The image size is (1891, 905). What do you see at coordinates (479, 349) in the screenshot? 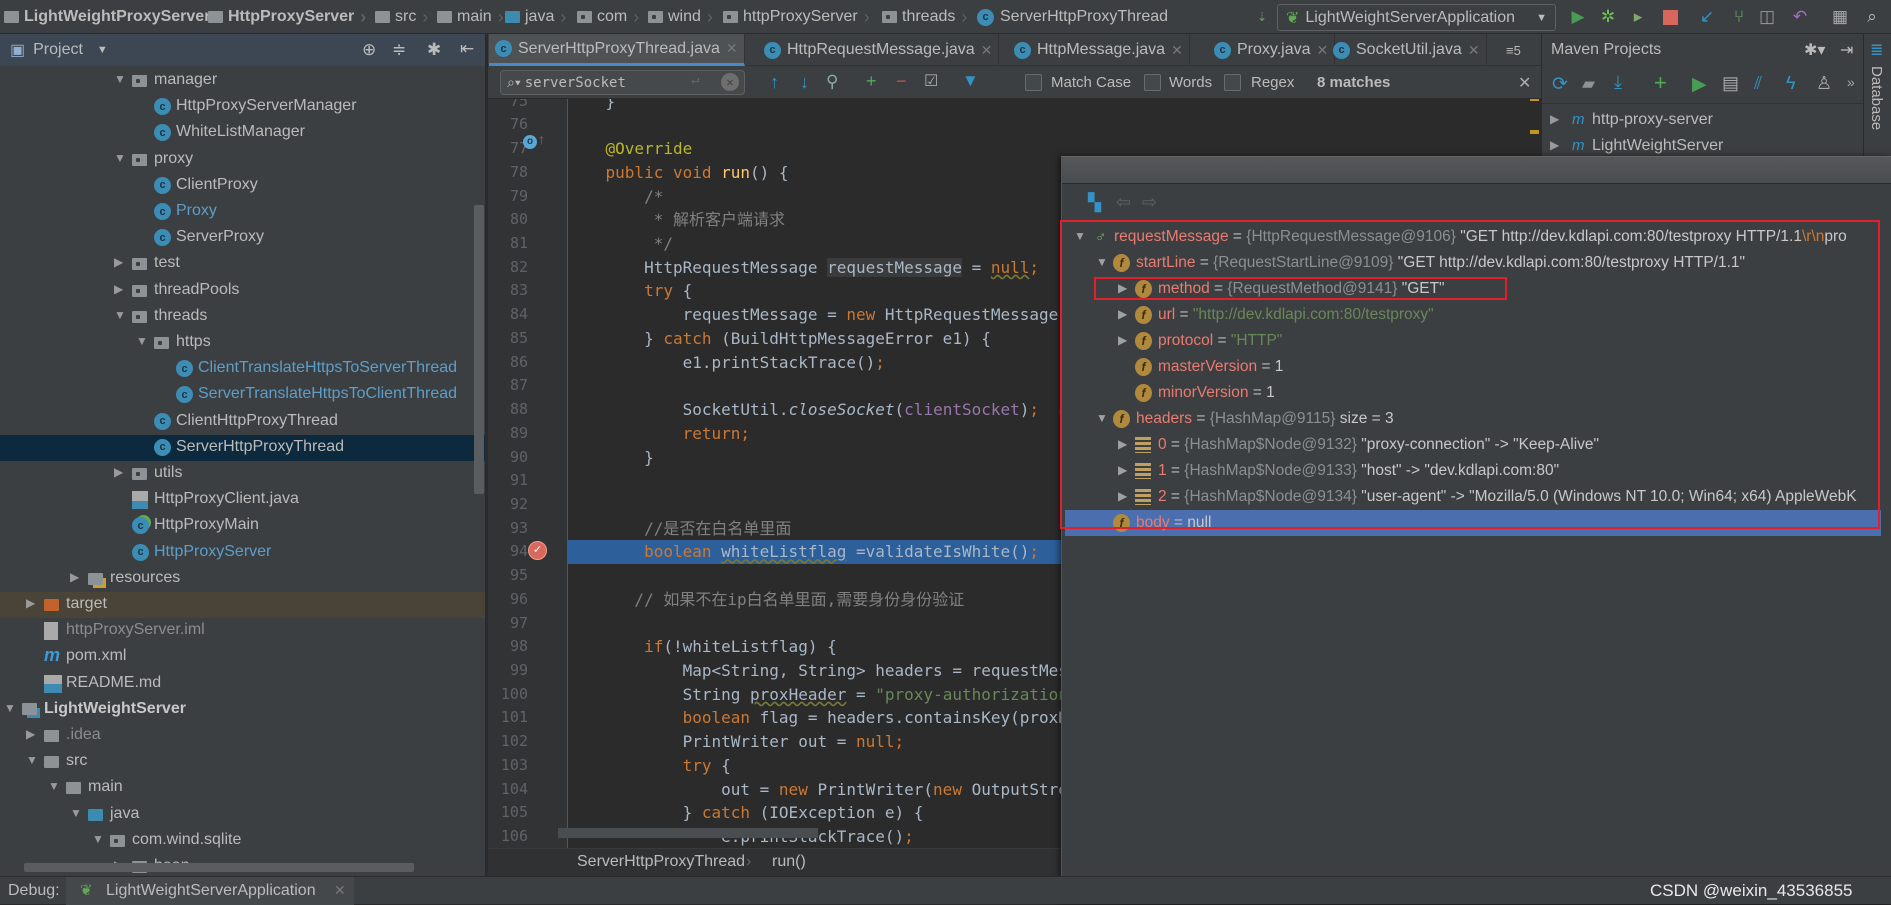
I see `vertical-scrollbar` at bounding box center [479, 349].